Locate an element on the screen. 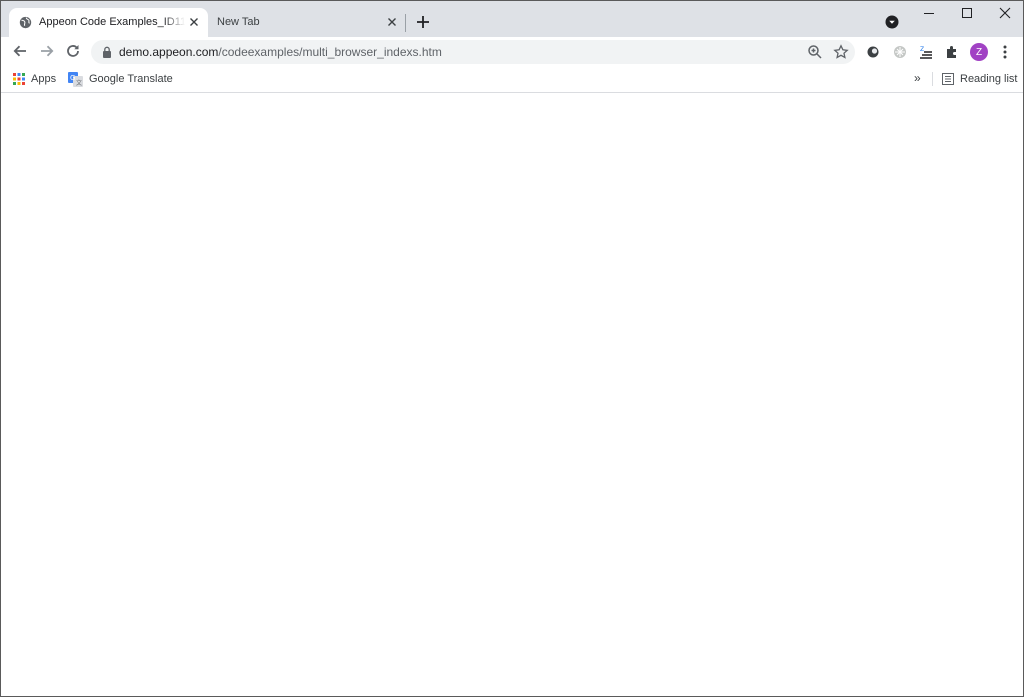 The height and width of the screenshot is (697, 1024). svg-text: G is located at coordinates (72, 78).